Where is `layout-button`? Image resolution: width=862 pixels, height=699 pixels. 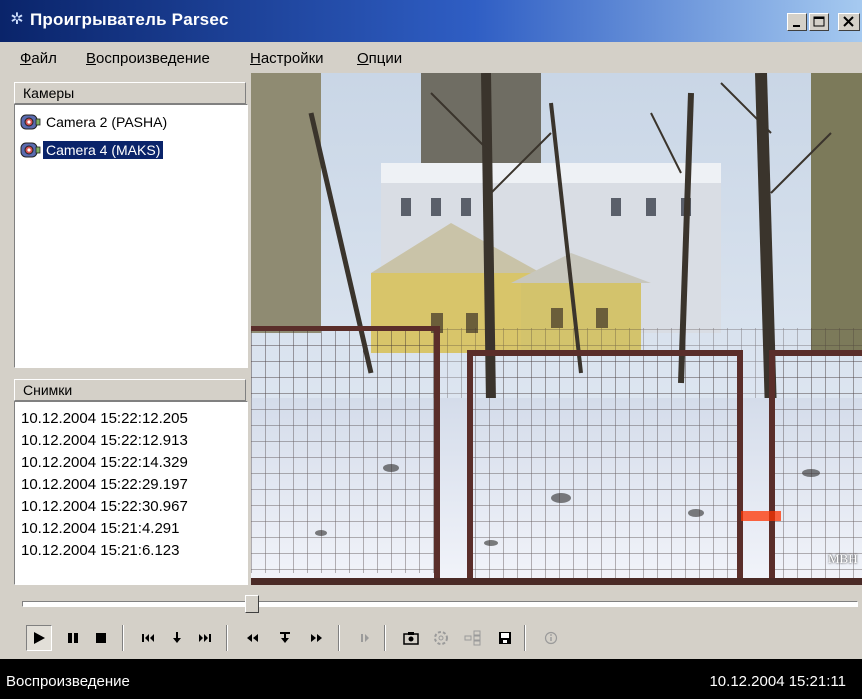
layout-button is located at coordinates (473, 638).